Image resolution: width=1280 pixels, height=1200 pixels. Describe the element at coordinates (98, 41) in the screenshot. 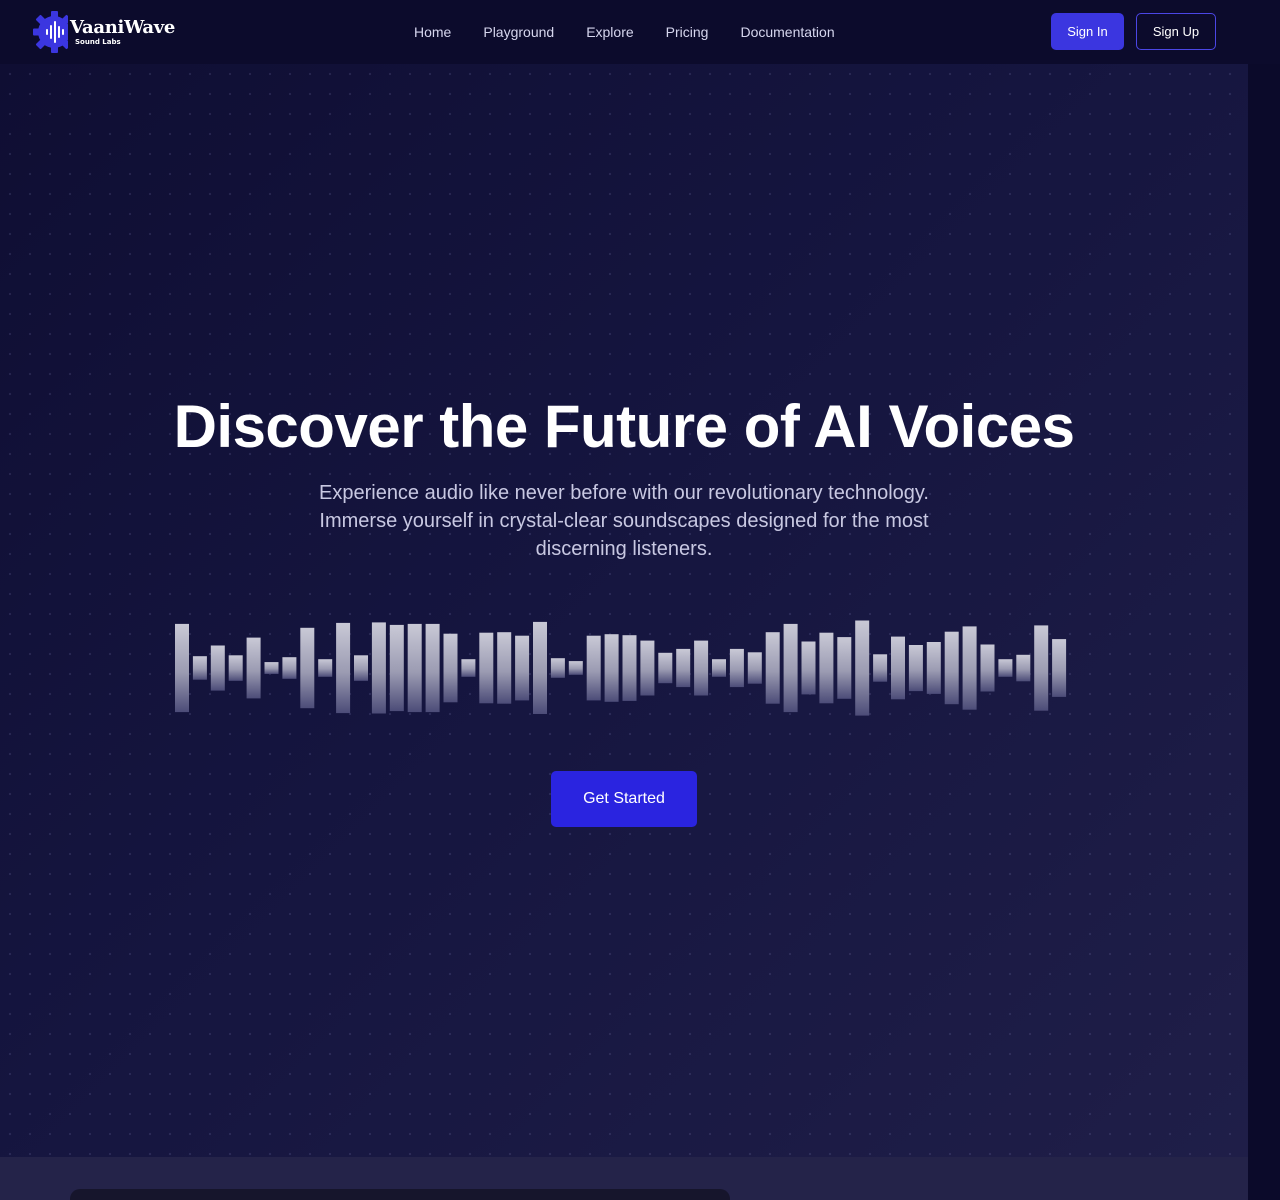

I see `brand-tagline: Sound Labs` at that location.